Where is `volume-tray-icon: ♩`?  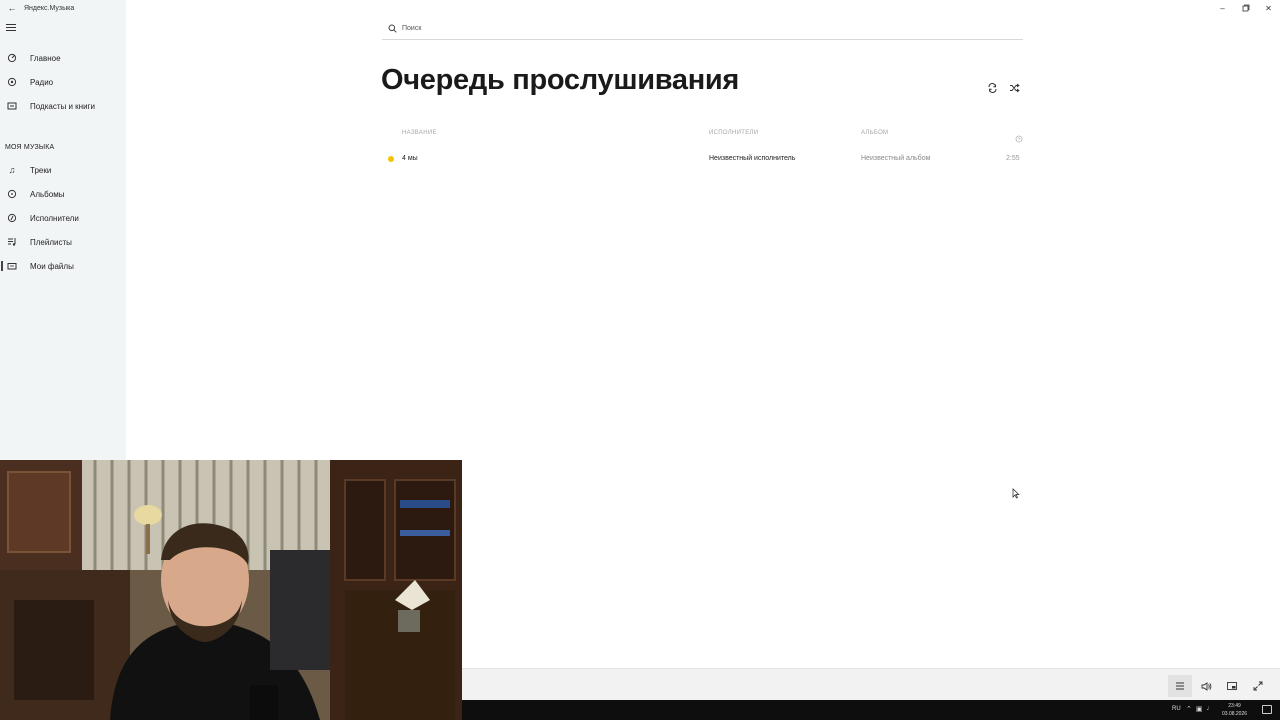
volume-tray-icon: ♩ is located at coordinates (1210, 709).